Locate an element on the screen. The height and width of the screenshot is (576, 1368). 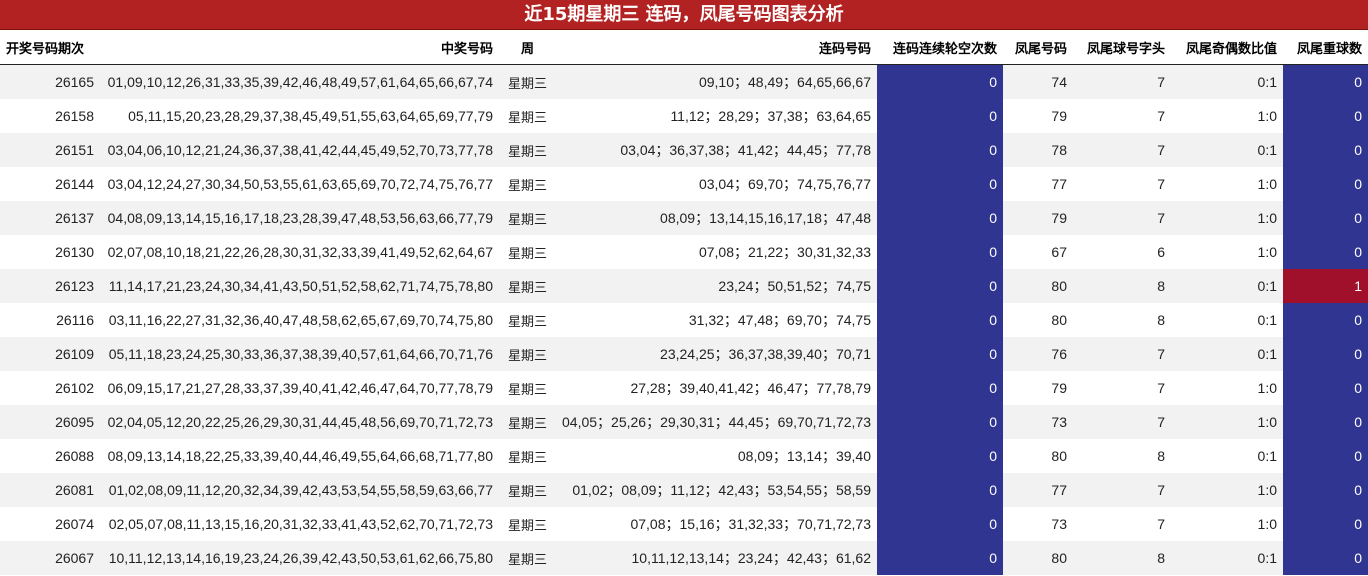
cell-streaks: 27,28；39,40,41,42；46,47；77,78,79 is located at coordinates (716, 388).